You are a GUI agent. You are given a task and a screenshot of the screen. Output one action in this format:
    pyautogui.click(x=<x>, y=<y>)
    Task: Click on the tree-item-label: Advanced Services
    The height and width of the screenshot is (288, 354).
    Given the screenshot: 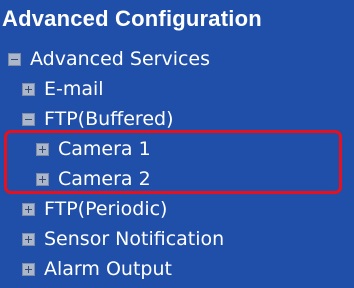 What is the action you would take?
    pyautogui.click(x=120, y=59)
    